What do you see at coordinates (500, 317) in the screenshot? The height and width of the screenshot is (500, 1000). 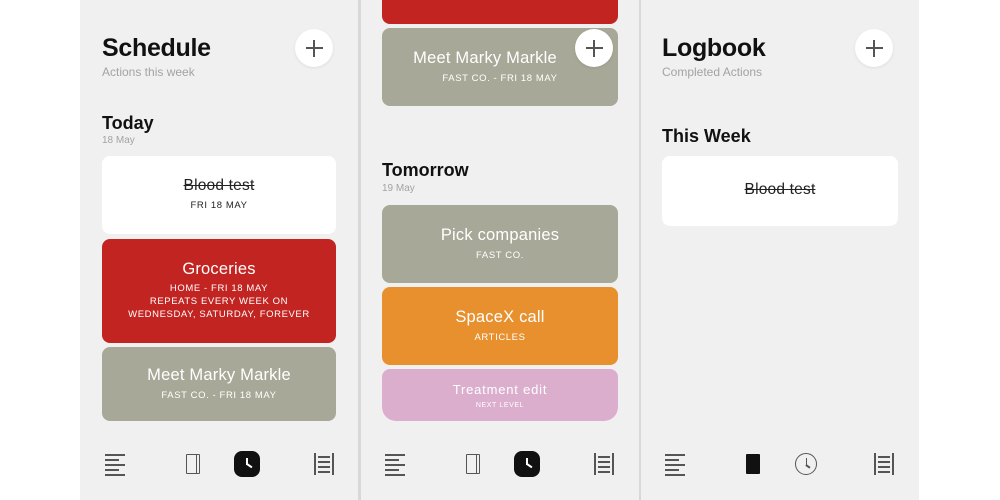 I see `card-title: SpaceX call` at bounding box center [500, 317].